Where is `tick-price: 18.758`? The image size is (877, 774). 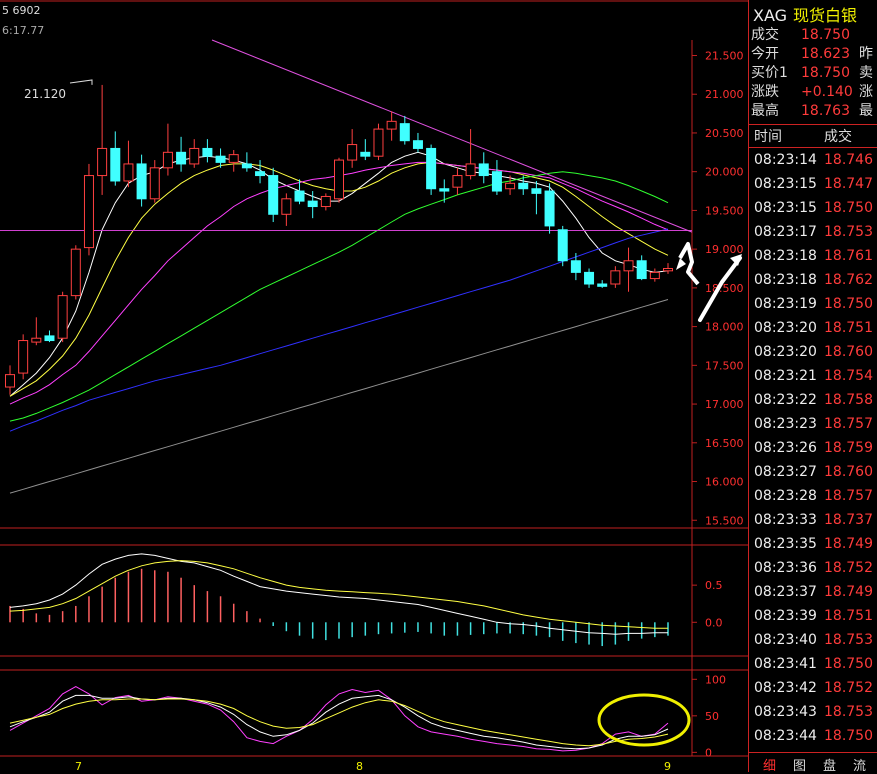 tick-price: 18.758 is located at coordinates (848, 400).